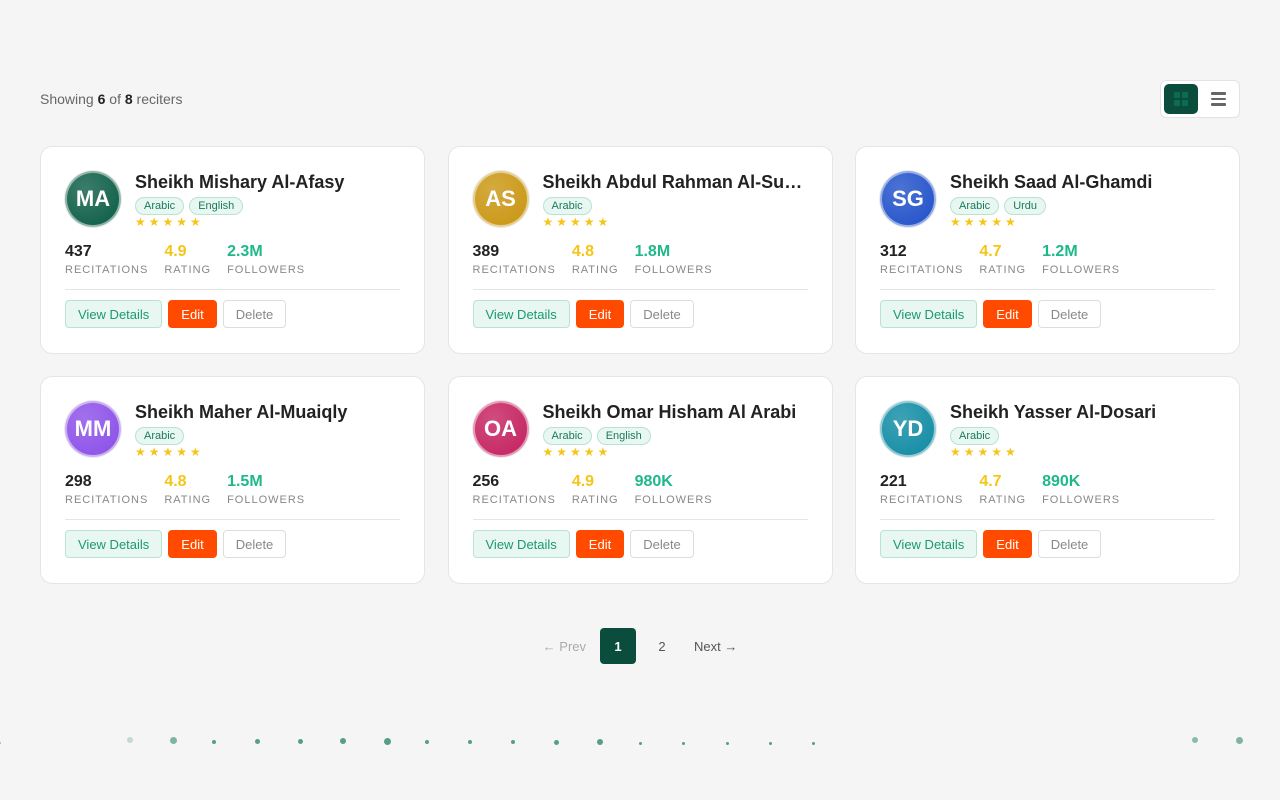 The width and height of the screenshot is (1280, 800). Describe the element at coordinates (921, 490) in the screenshot. I see `stat-recitations: 221 RECITATIONS` at that location.